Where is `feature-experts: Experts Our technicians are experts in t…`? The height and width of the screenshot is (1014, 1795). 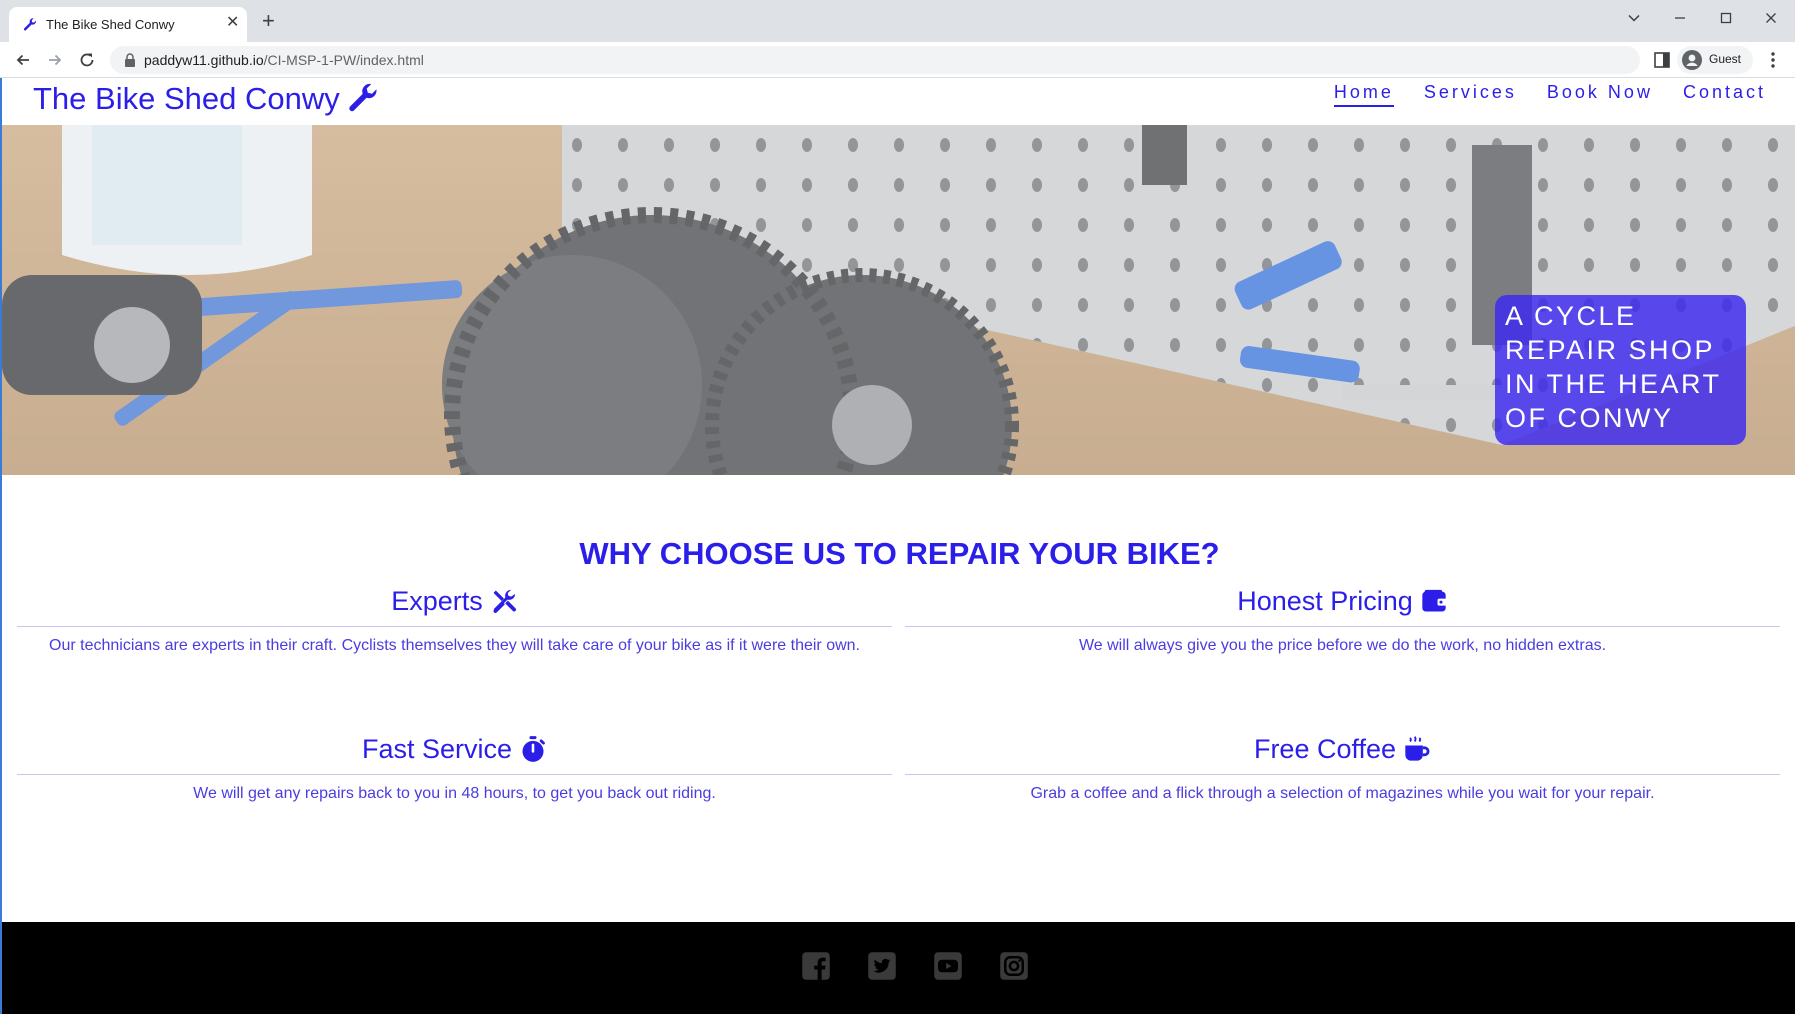 feature-experts: Experts Our technicians are experts in t… is located at coordinates (454, 620).